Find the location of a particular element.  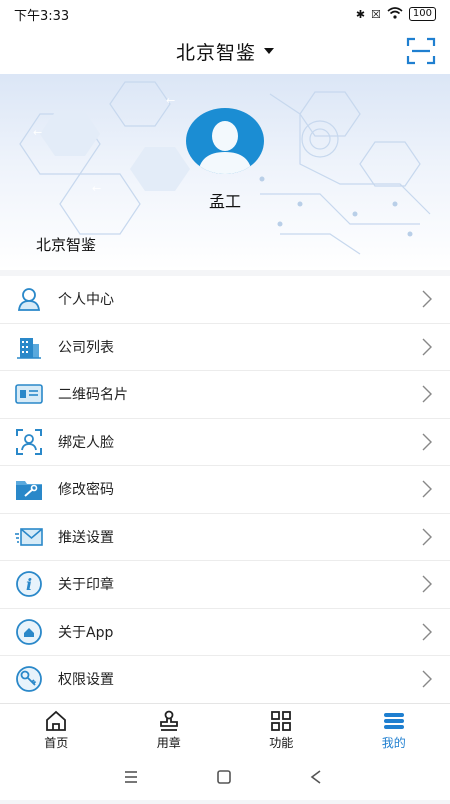

menu-item-label: 绑定人脸 is located at coordinates (86, 442).